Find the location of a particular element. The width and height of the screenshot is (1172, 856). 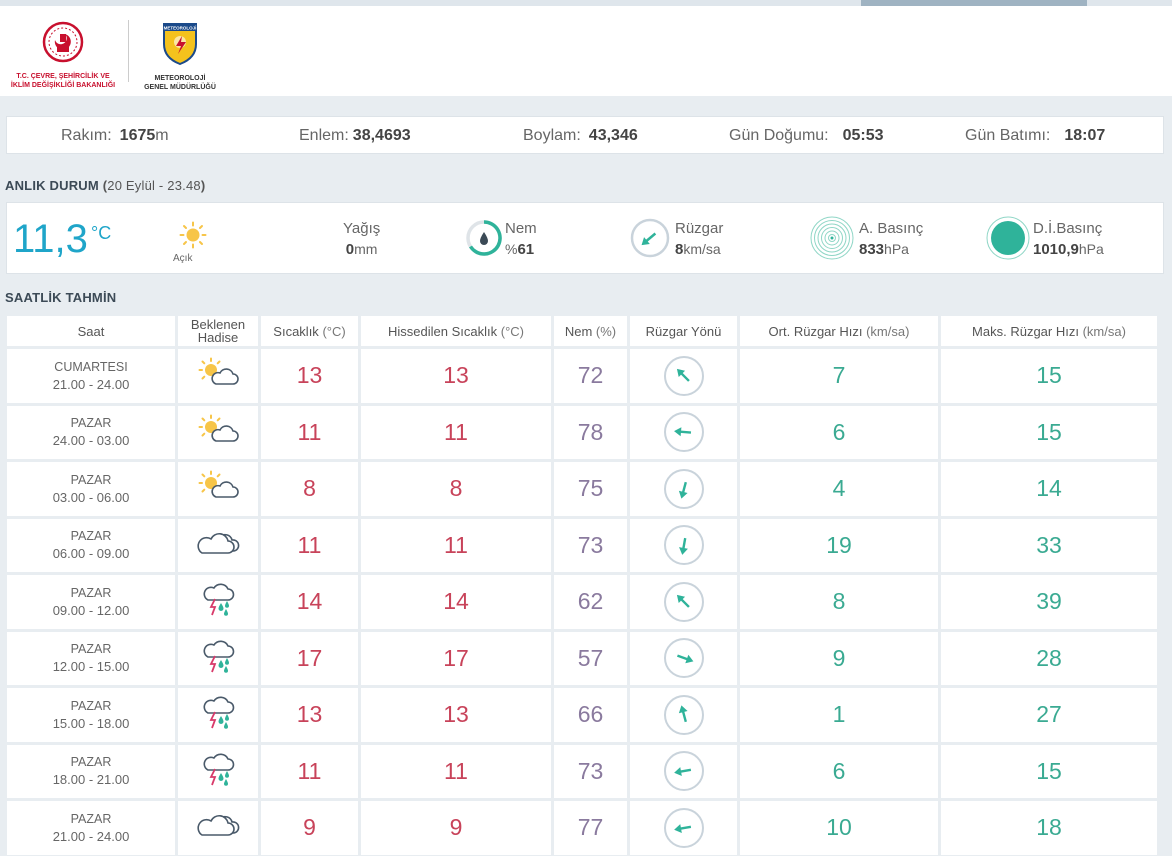

sunset-info: Gün Batımı: 18:07 is located at coordinates (1035, 136).